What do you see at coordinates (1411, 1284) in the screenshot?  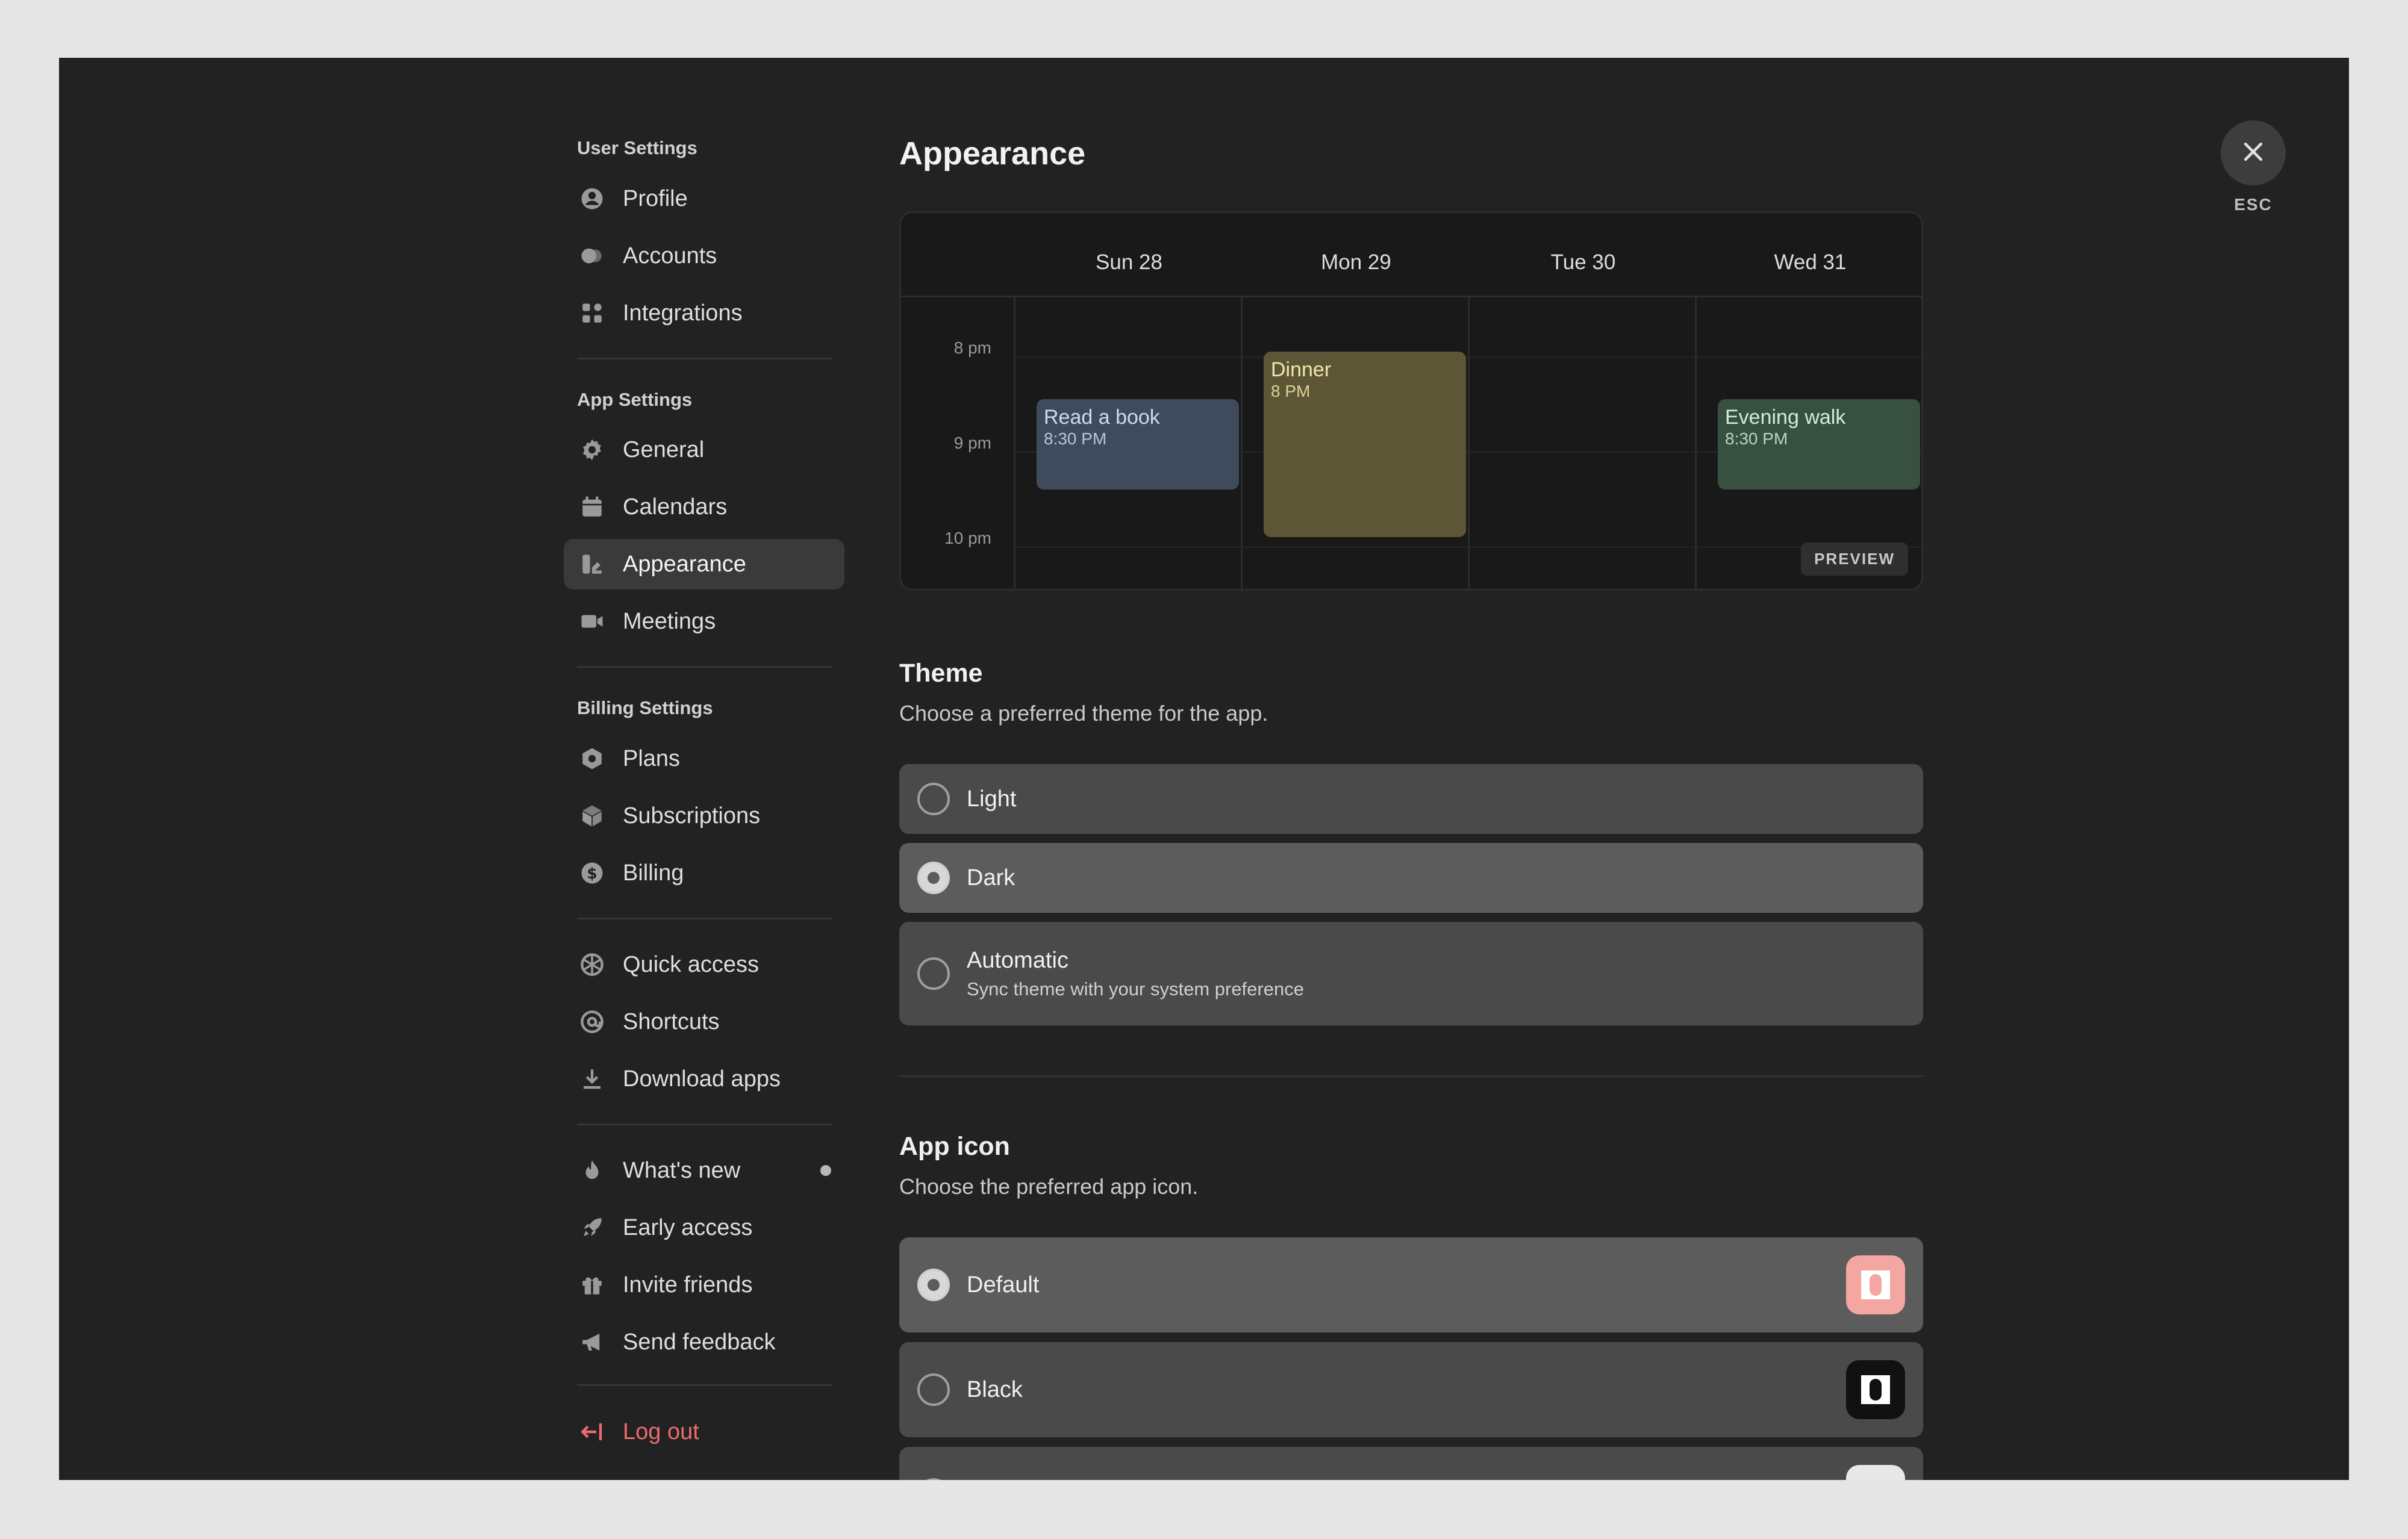 I see `app-icon-option-default: Default` at bounding box center [1411, 1284].